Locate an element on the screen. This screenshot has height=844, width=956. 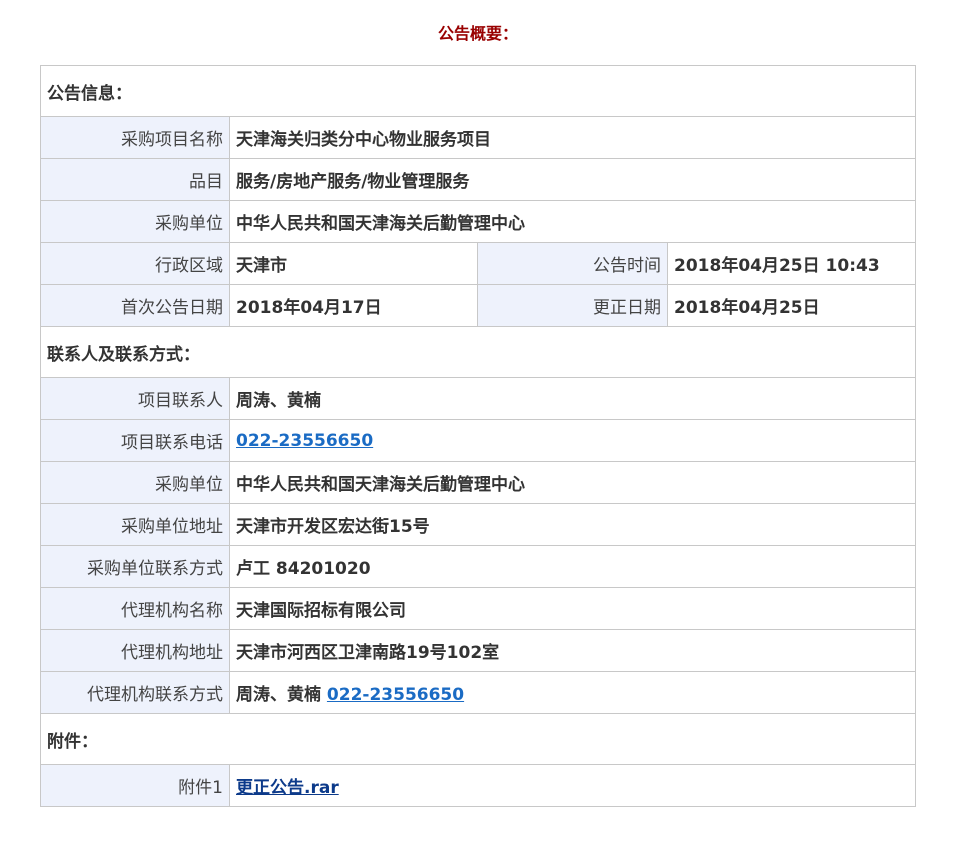
agency-contact-person: 周涛、黄楠 is located at coordinates (278, 695).